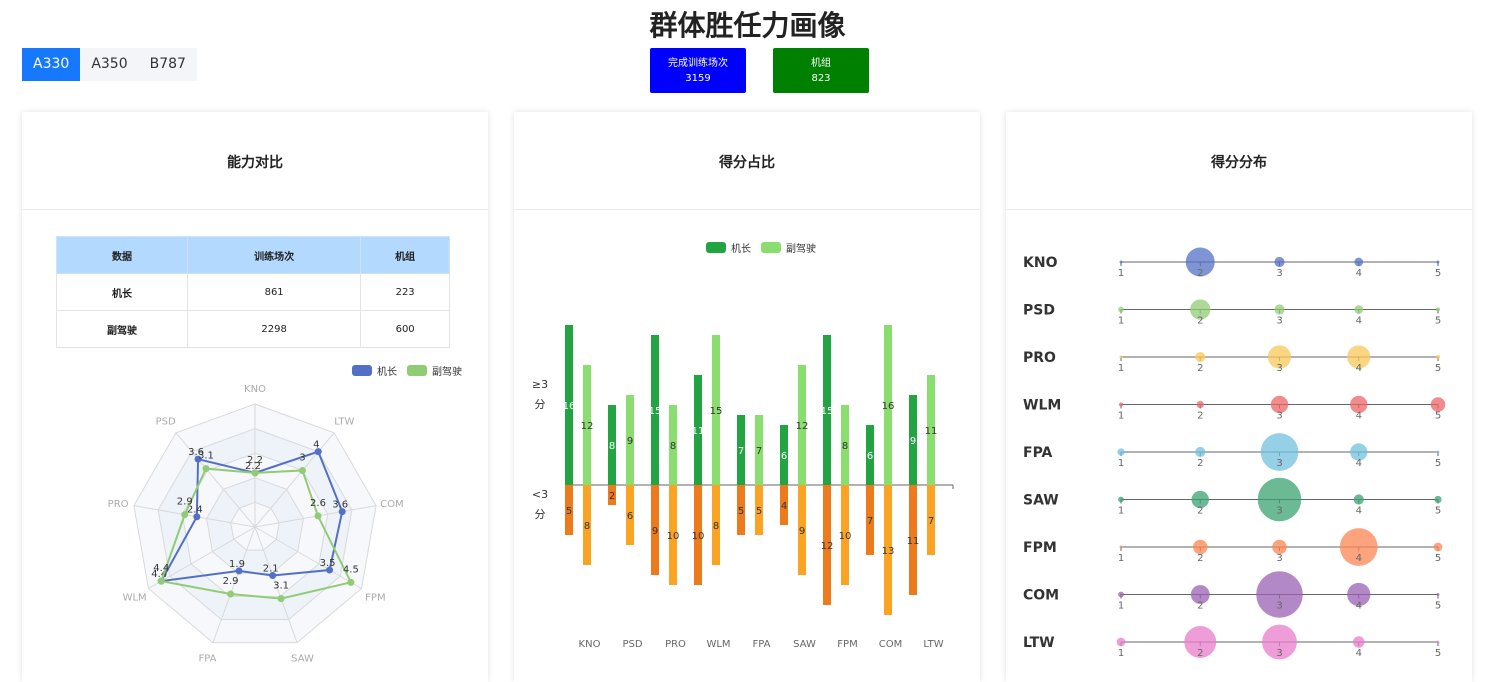  What do you see at coordinates (207, 659) in the screenshot?
I see `radar-axis-label: FPA` at bounding box center [207, 659].